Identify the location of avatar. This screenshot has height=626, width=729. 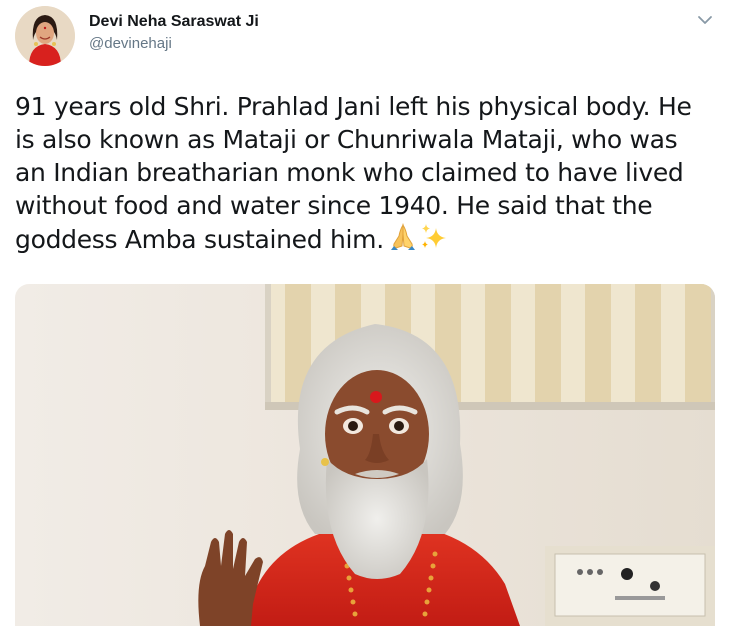
(45, 36).